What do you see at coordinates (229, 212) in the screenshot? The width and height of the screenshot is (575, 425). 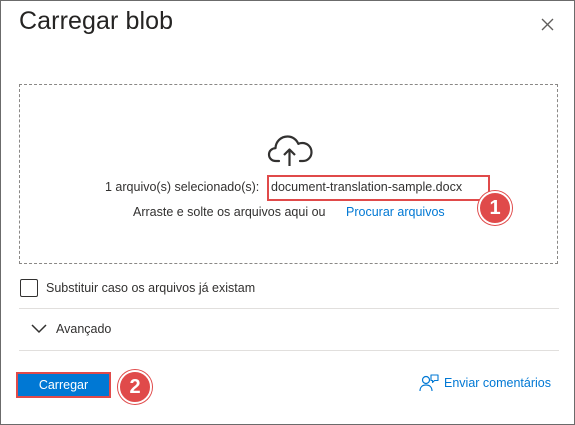 I see `drag-drop-text: Arraste e solte os arquivos aqui ou` at bounding box center [229, 212].